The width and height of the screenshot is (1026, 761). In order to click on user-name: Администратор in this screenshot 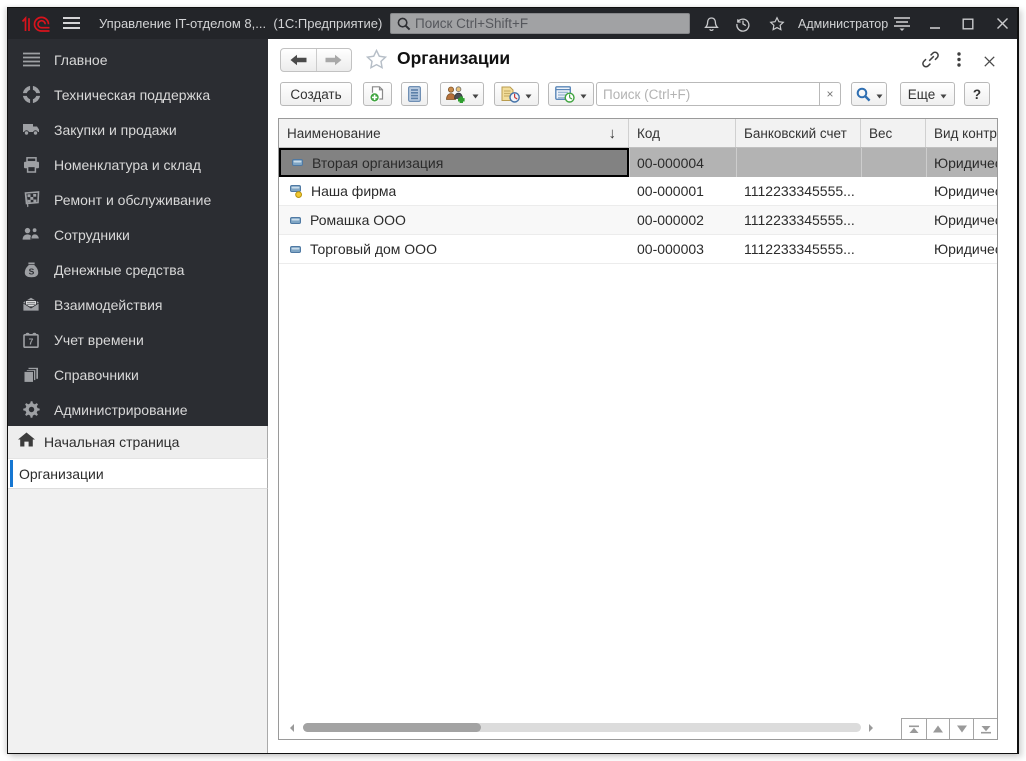, I will do `click(843, 24)`.